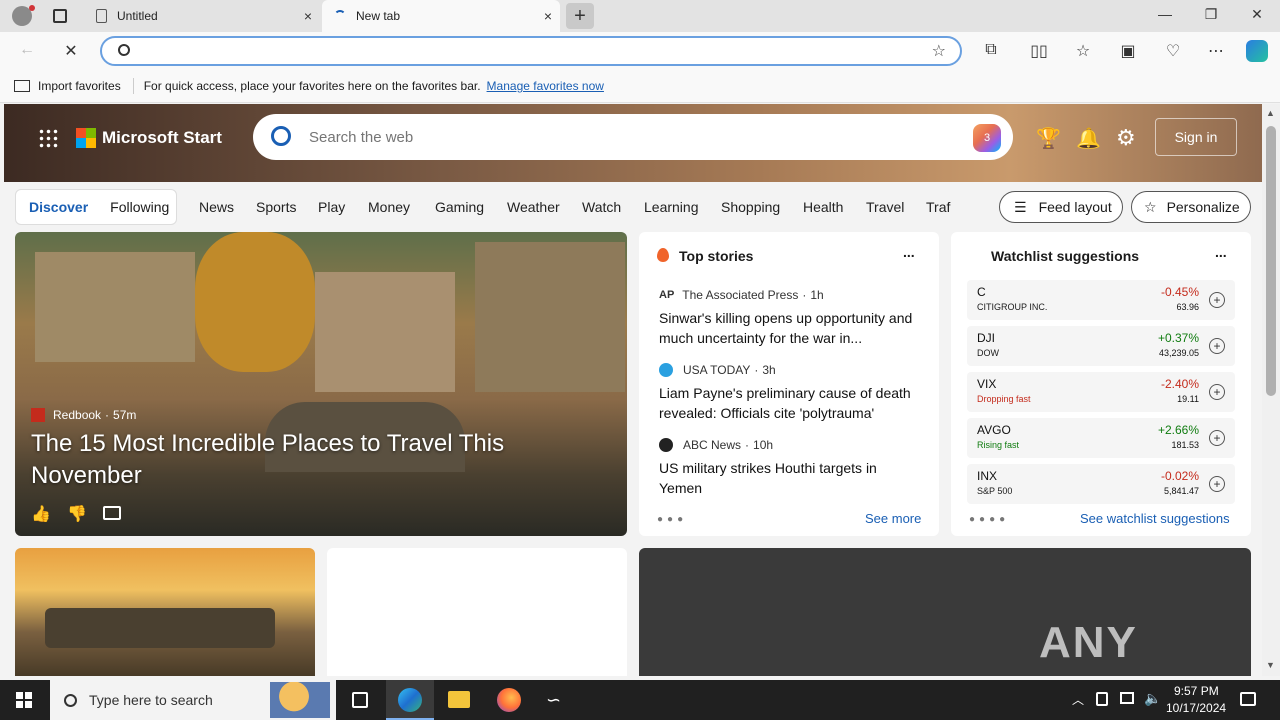 Image resolution: width=1280 pixels, height=720 pixels. Describe the element at coordinates (1127, 698) in the screenshot. I see `network-icon` at that location.